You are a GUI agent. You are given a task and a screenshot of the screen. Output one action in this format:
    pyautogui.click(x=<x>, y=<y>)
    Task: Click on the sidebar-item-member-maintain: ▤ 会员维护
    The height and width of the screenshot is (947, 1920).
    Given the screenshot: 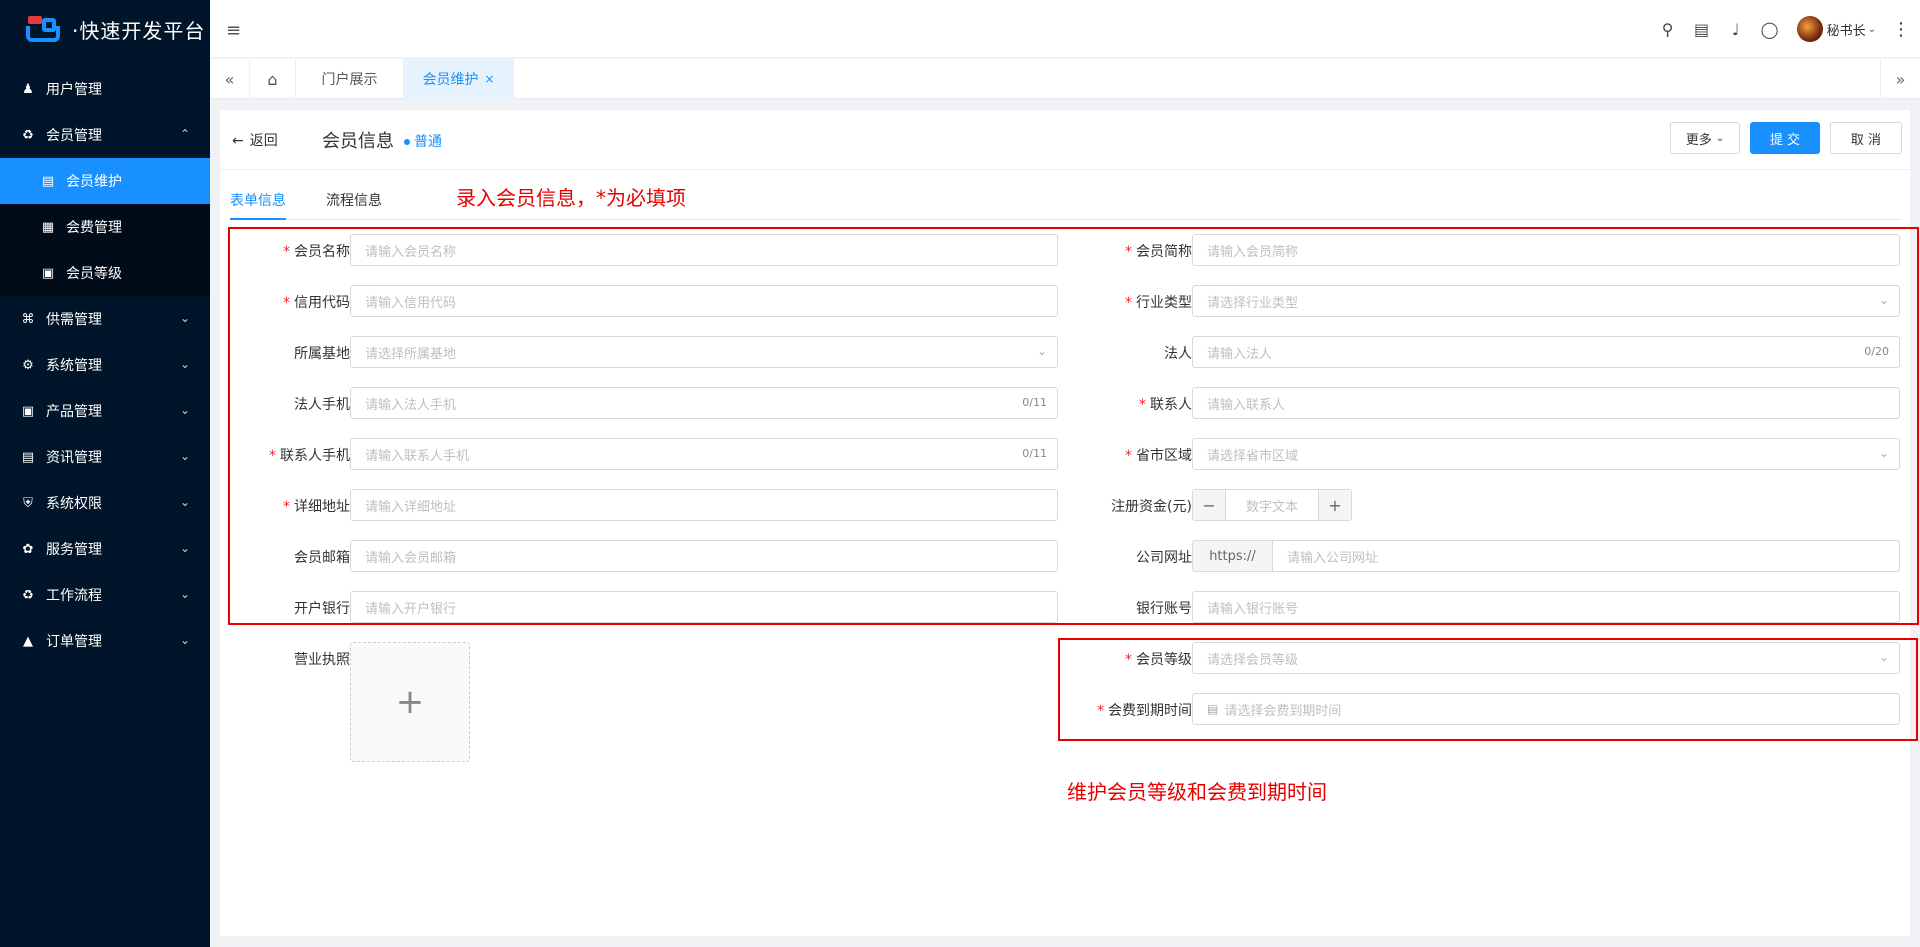 What is the action you would take?
    pyautogui.click(x=105, y=181)
    